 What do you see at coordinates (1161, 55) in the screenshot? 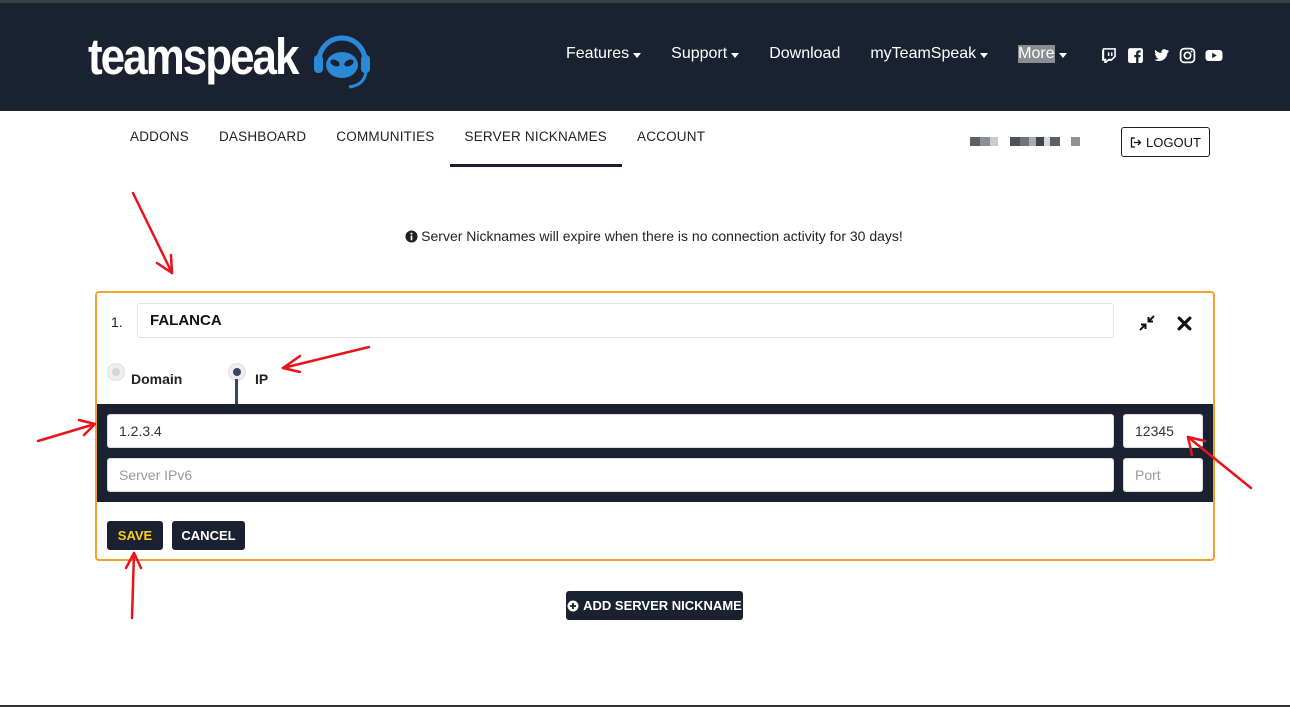
I see `twitter-icon` at bounding box center [1161, 55].